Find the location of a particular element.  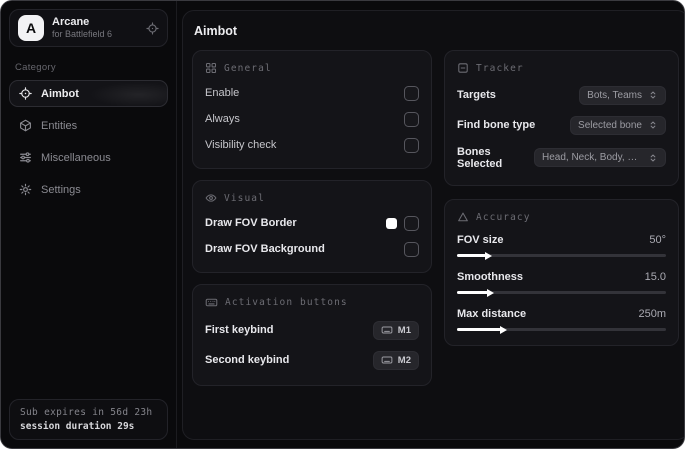

max-distance-slider is located at coordinates (561, 329).